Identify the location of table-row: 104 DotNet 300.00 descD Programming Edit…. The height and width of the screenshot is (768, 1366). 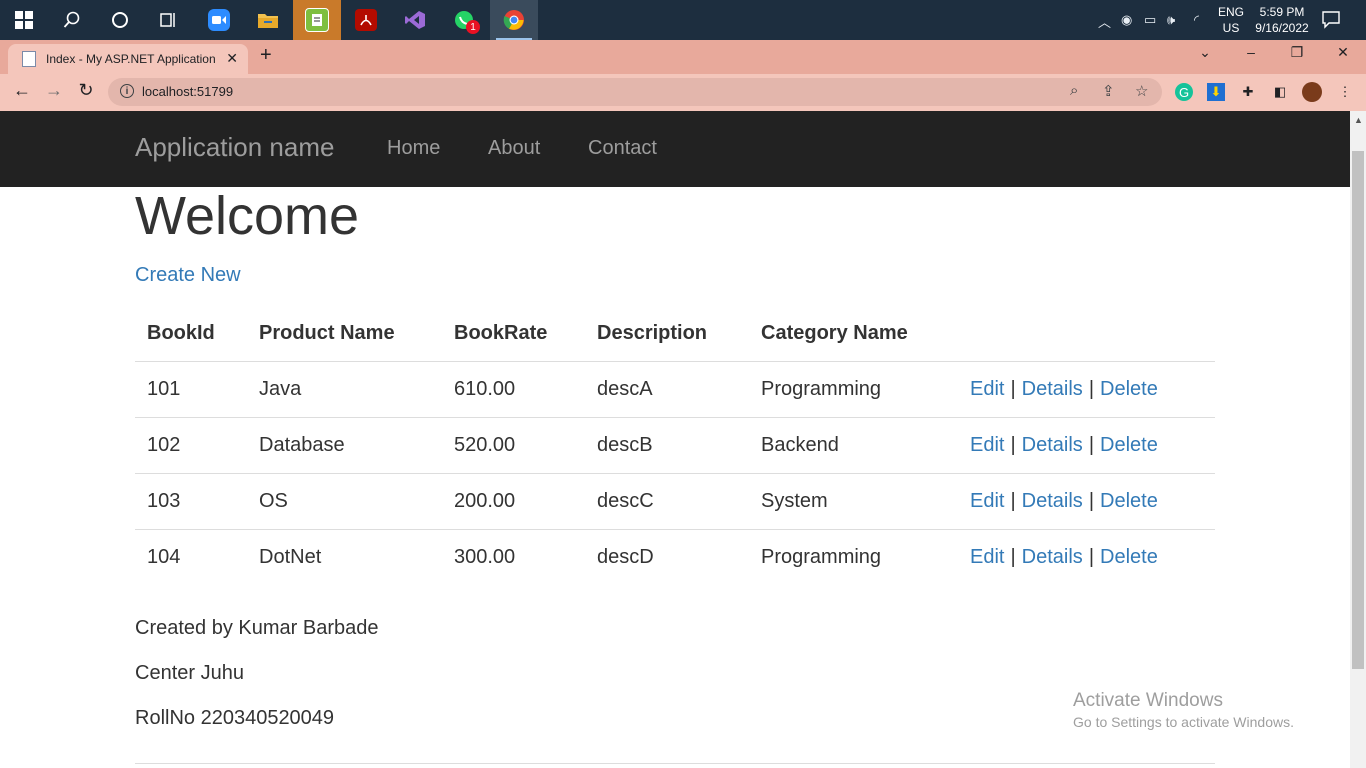
(675, 557).